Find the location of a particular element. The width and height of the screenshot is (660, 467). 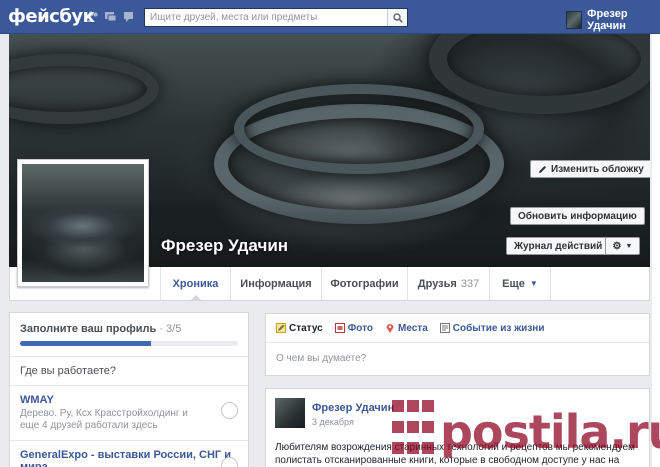

gear-icon: ⚙ is located at coordinates (617, 246).